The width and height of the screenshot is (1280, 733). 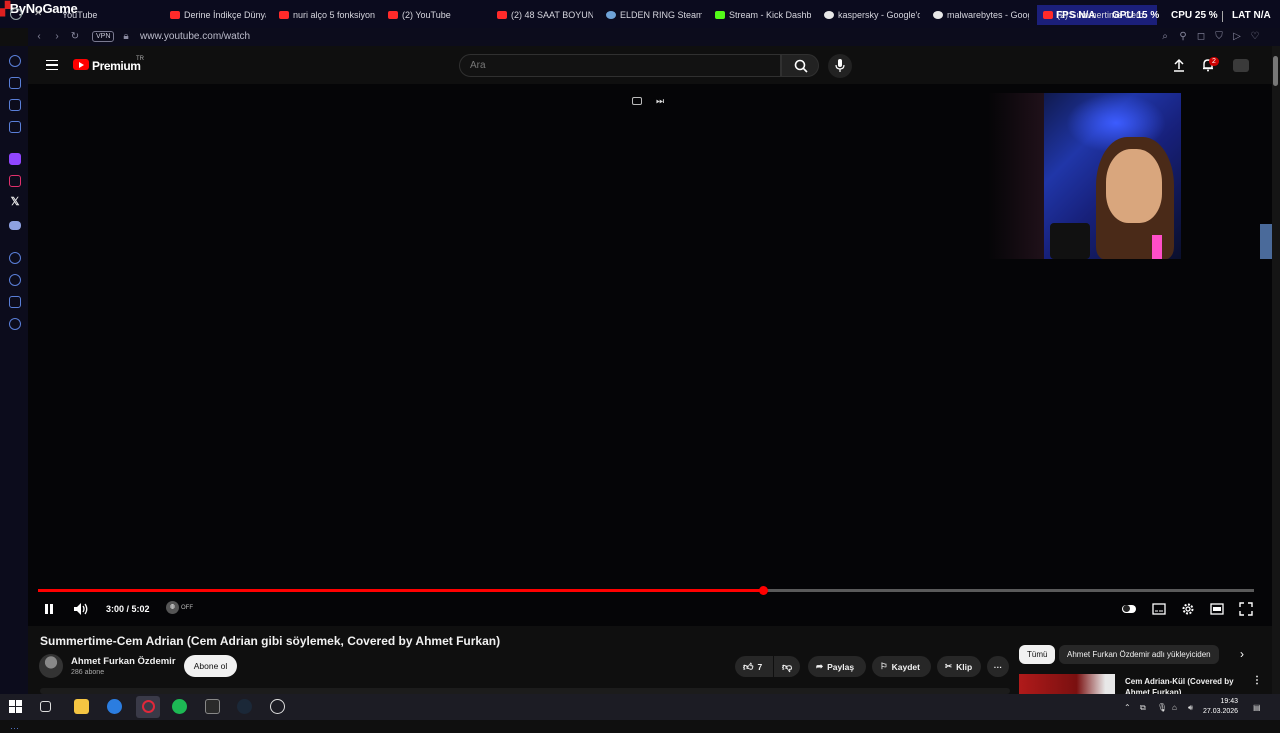 What do you see at coordinates (1201, 37) in the screenshot?
I see `snapshot-icon: ◻` at bounding box center [1201, 37].